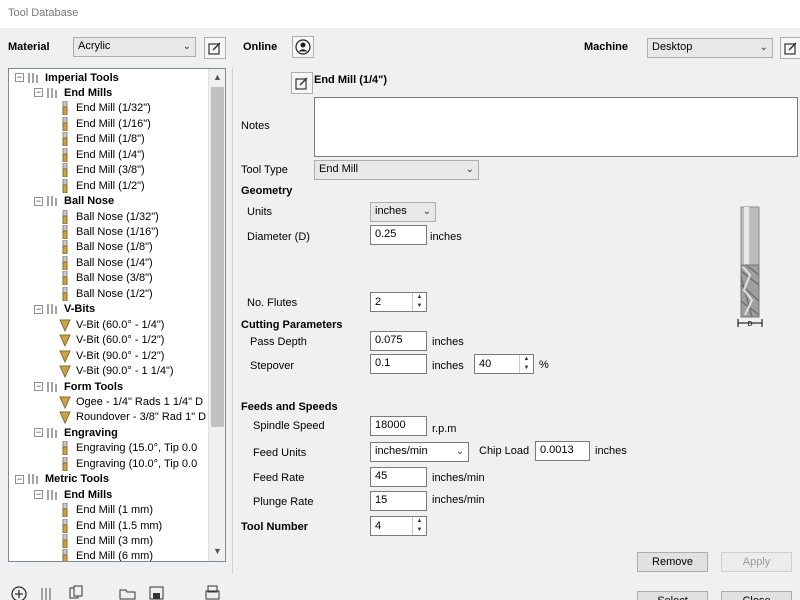  I want to click on tree-tool-item: V-Bit (60.0° - 1/4"), so click(111, 324).